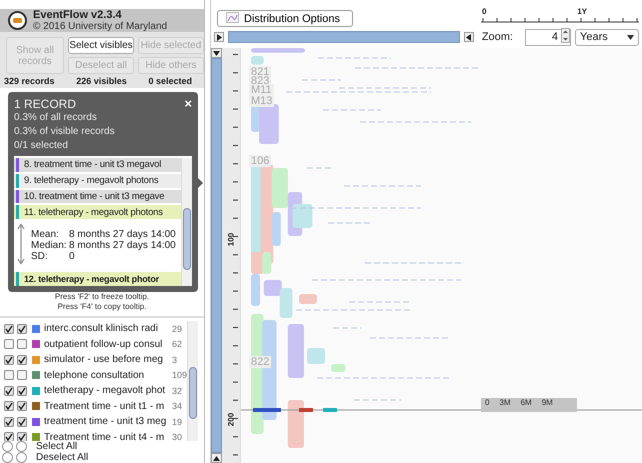  What do you see at coordinates (65, 132) in the screenshot?
I see `tooltip-text: 0.3% of visible records` at bounding box center [65, 132].